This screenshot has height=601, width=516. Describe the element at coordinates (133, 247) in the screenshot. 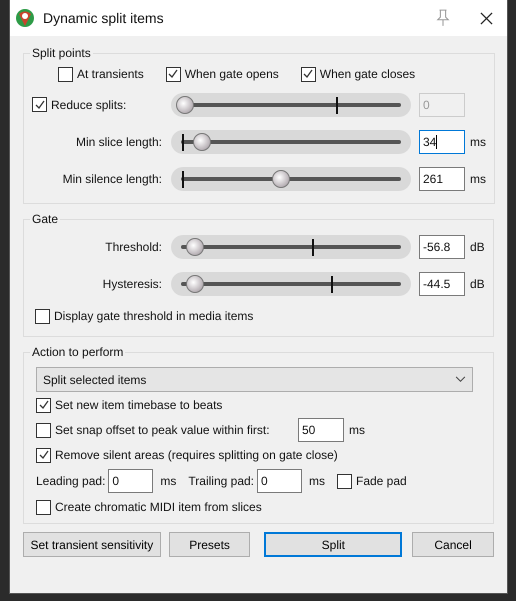

I see `slider-label: Threshold:` at that location.